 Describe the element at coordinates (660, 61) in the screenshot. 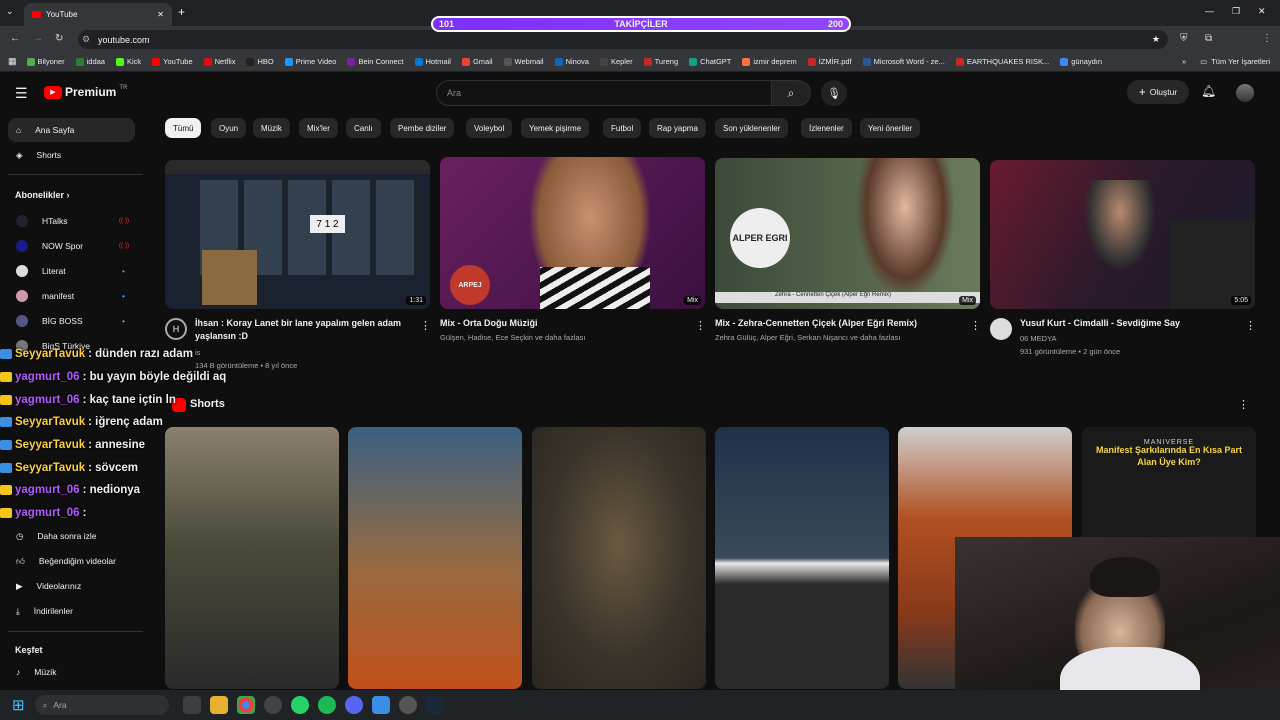

I see `bookmark-item: Tureng` at that location.